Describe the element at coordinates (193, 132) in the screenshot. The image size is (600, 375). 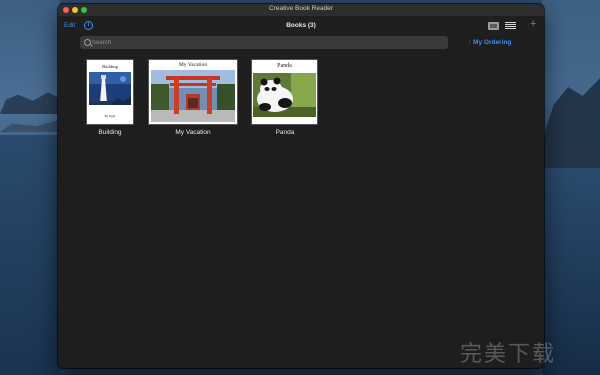
I see `book-title-my-vacation: My Vacation` at that location.